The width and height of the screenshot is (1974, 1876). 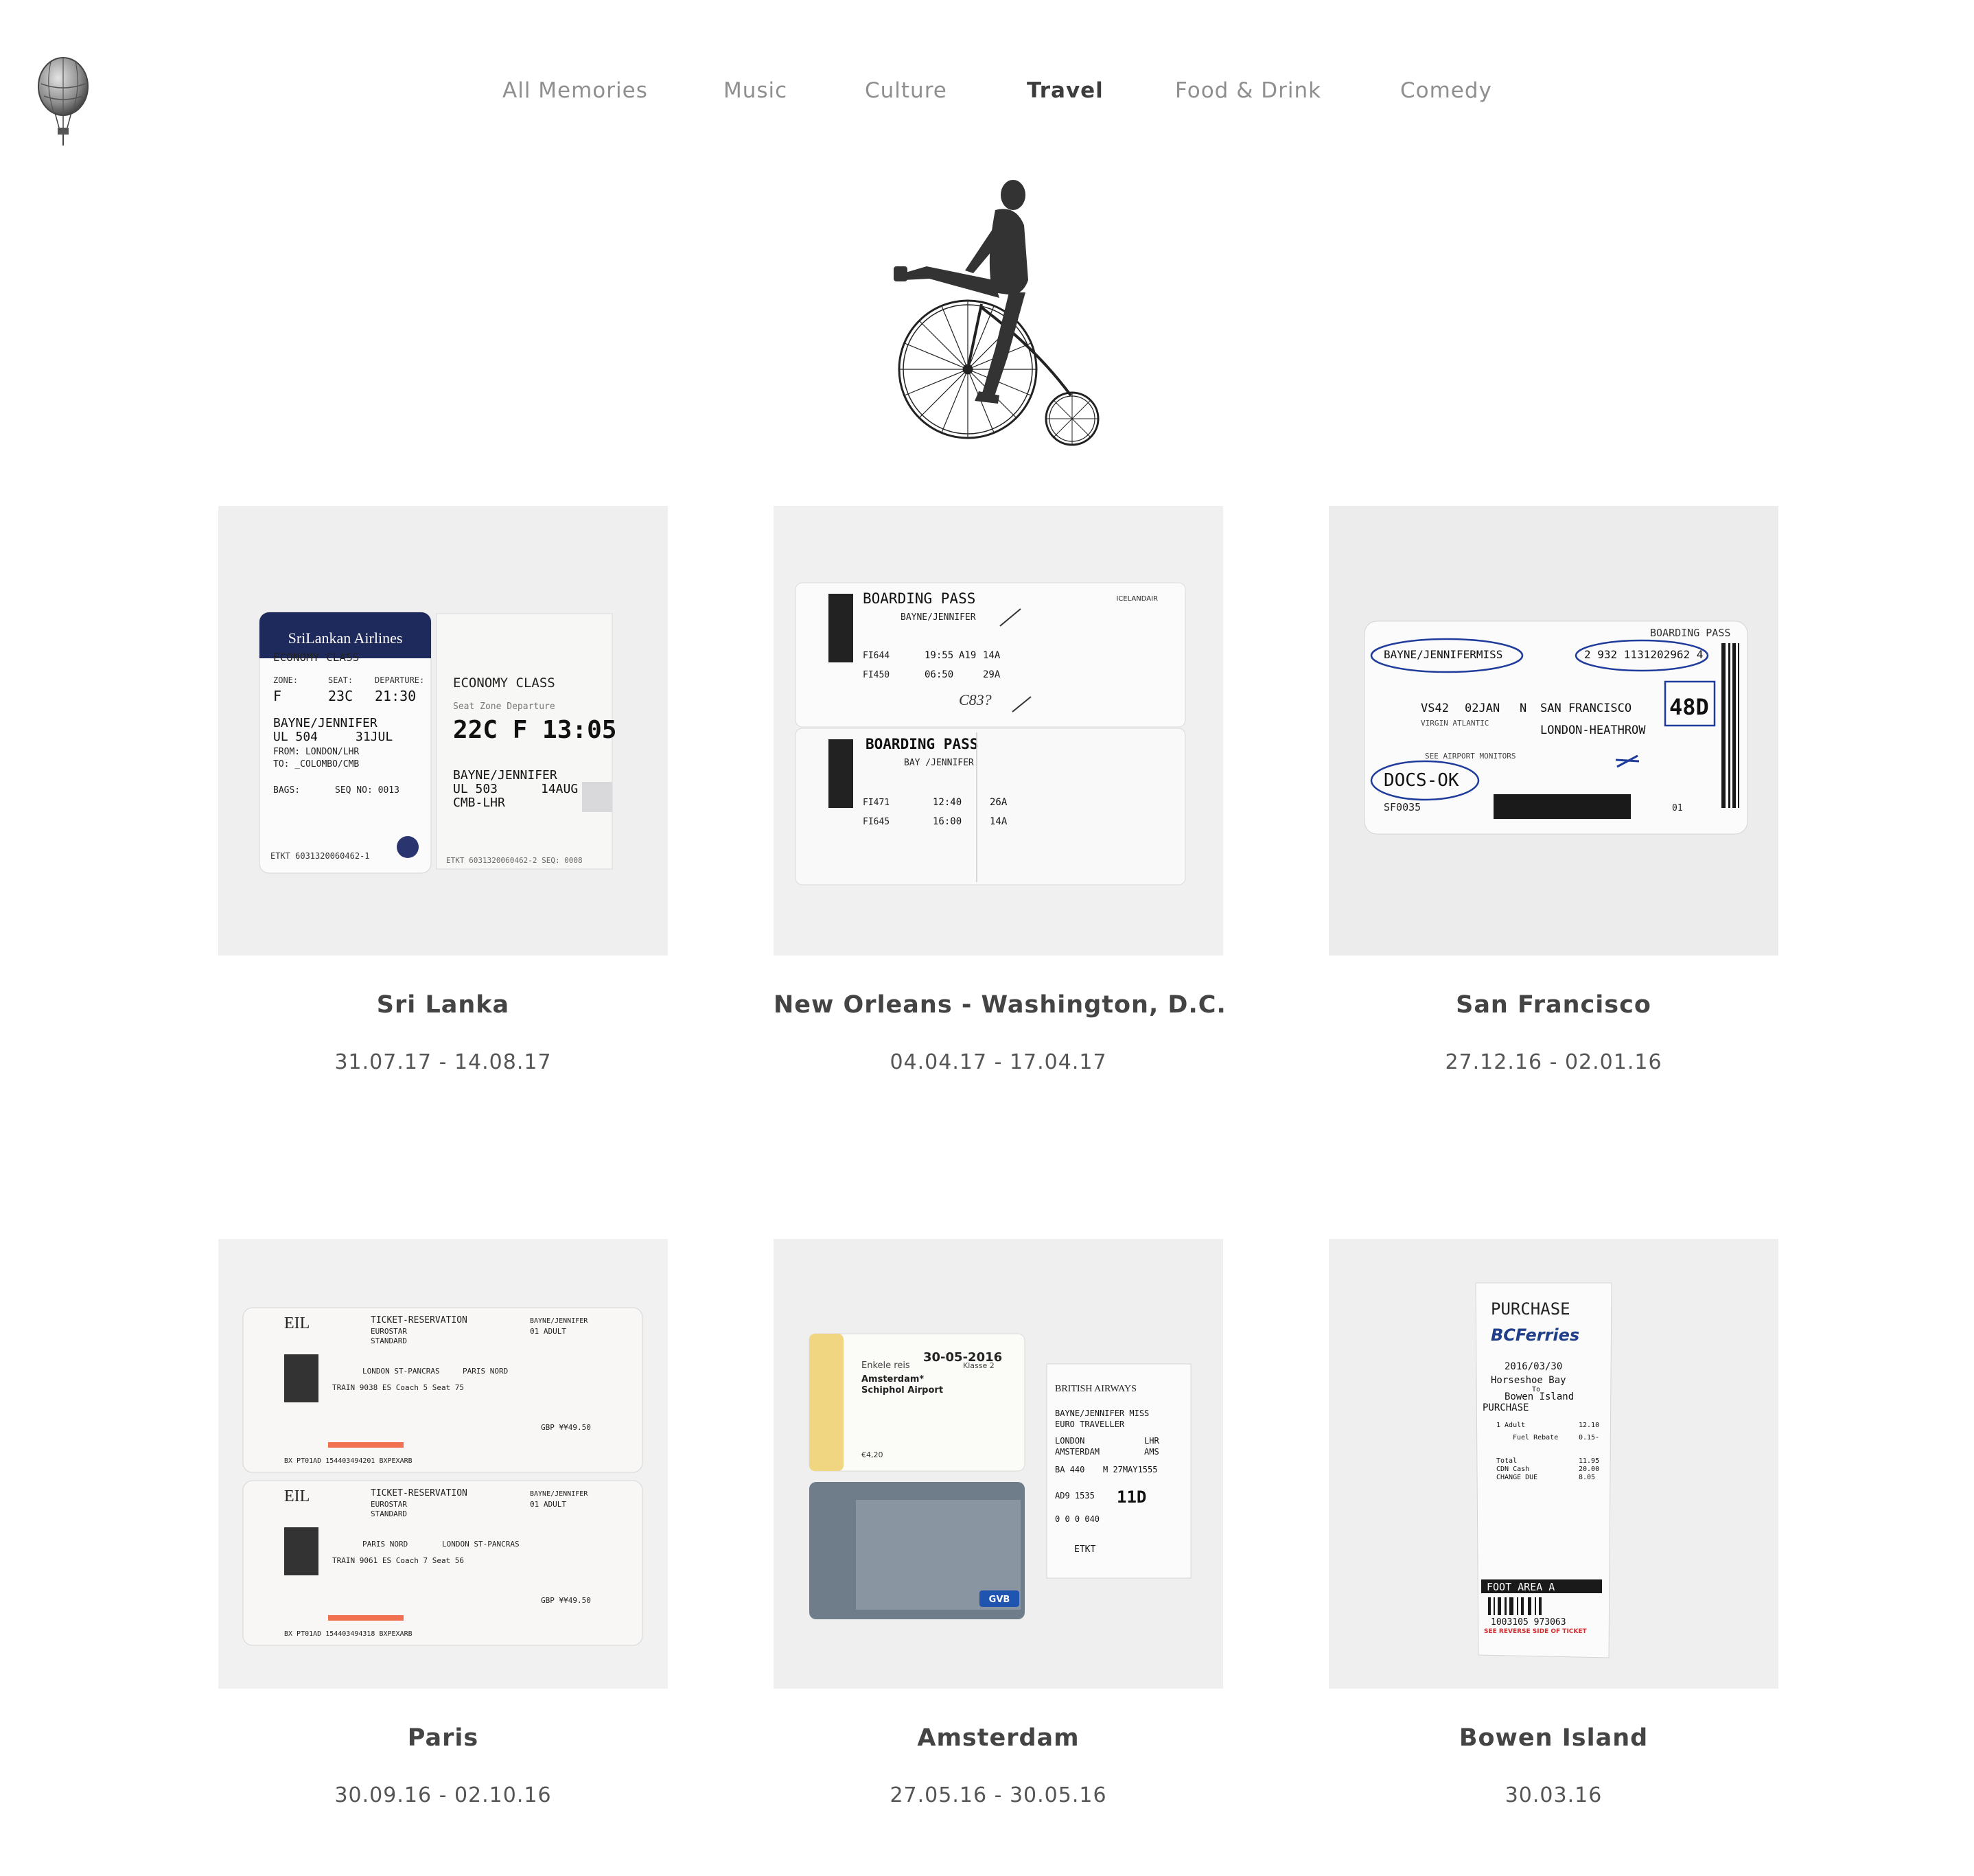 What do you see at coordinates (1587, 1477) in the screenshot?
I see `change-value: 8.05` at bounding box center [1587, 1477].